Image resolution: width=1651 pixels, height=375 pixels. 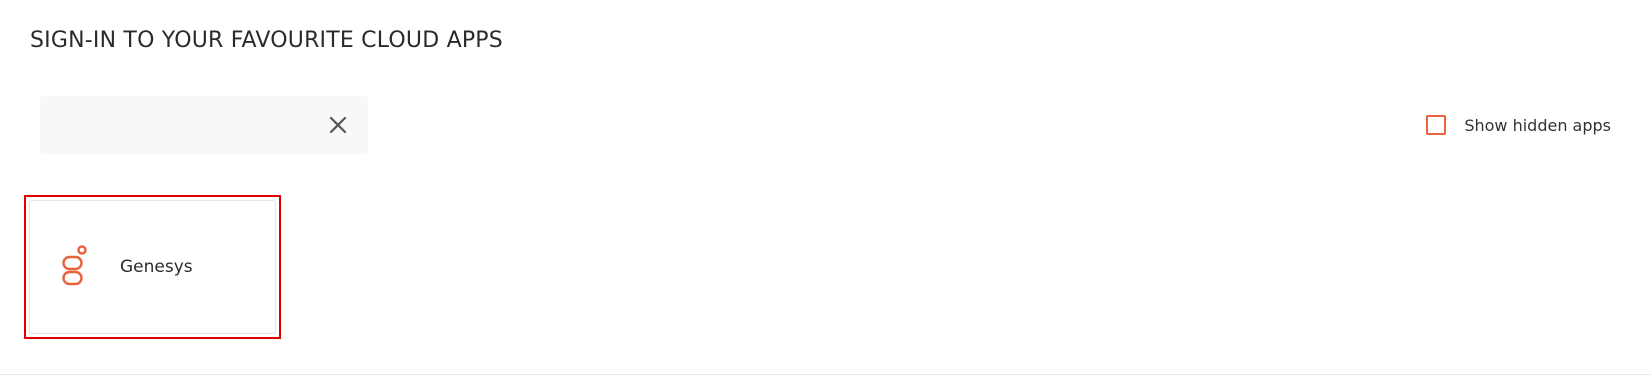 I want to click on genesys-logo-icon, so click(x=78, y=267).